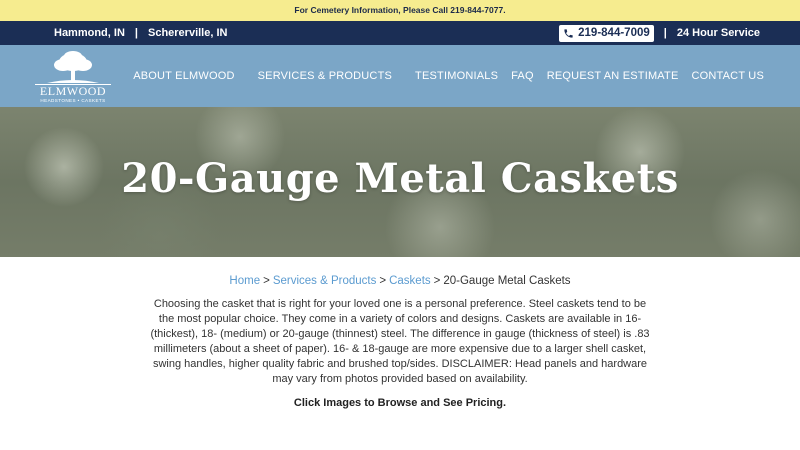 This screenshot has height=450, width=800. Describe the element at coordinates (410, 281) in the screenshot. I see `breadcrumb-caskets: Caskets` at that location.